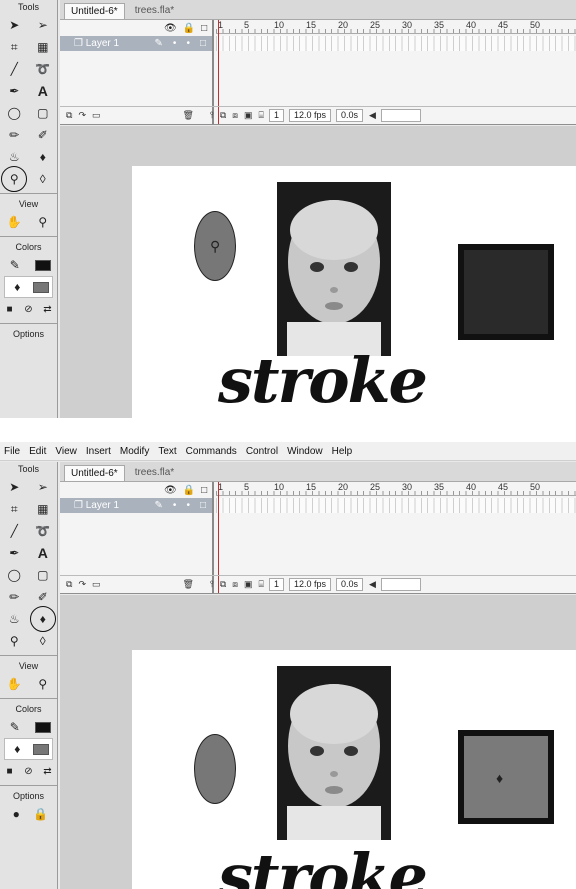 The width and height of the screenshot is (576, 889). I want to click on oval-shape, so click(215, 769).